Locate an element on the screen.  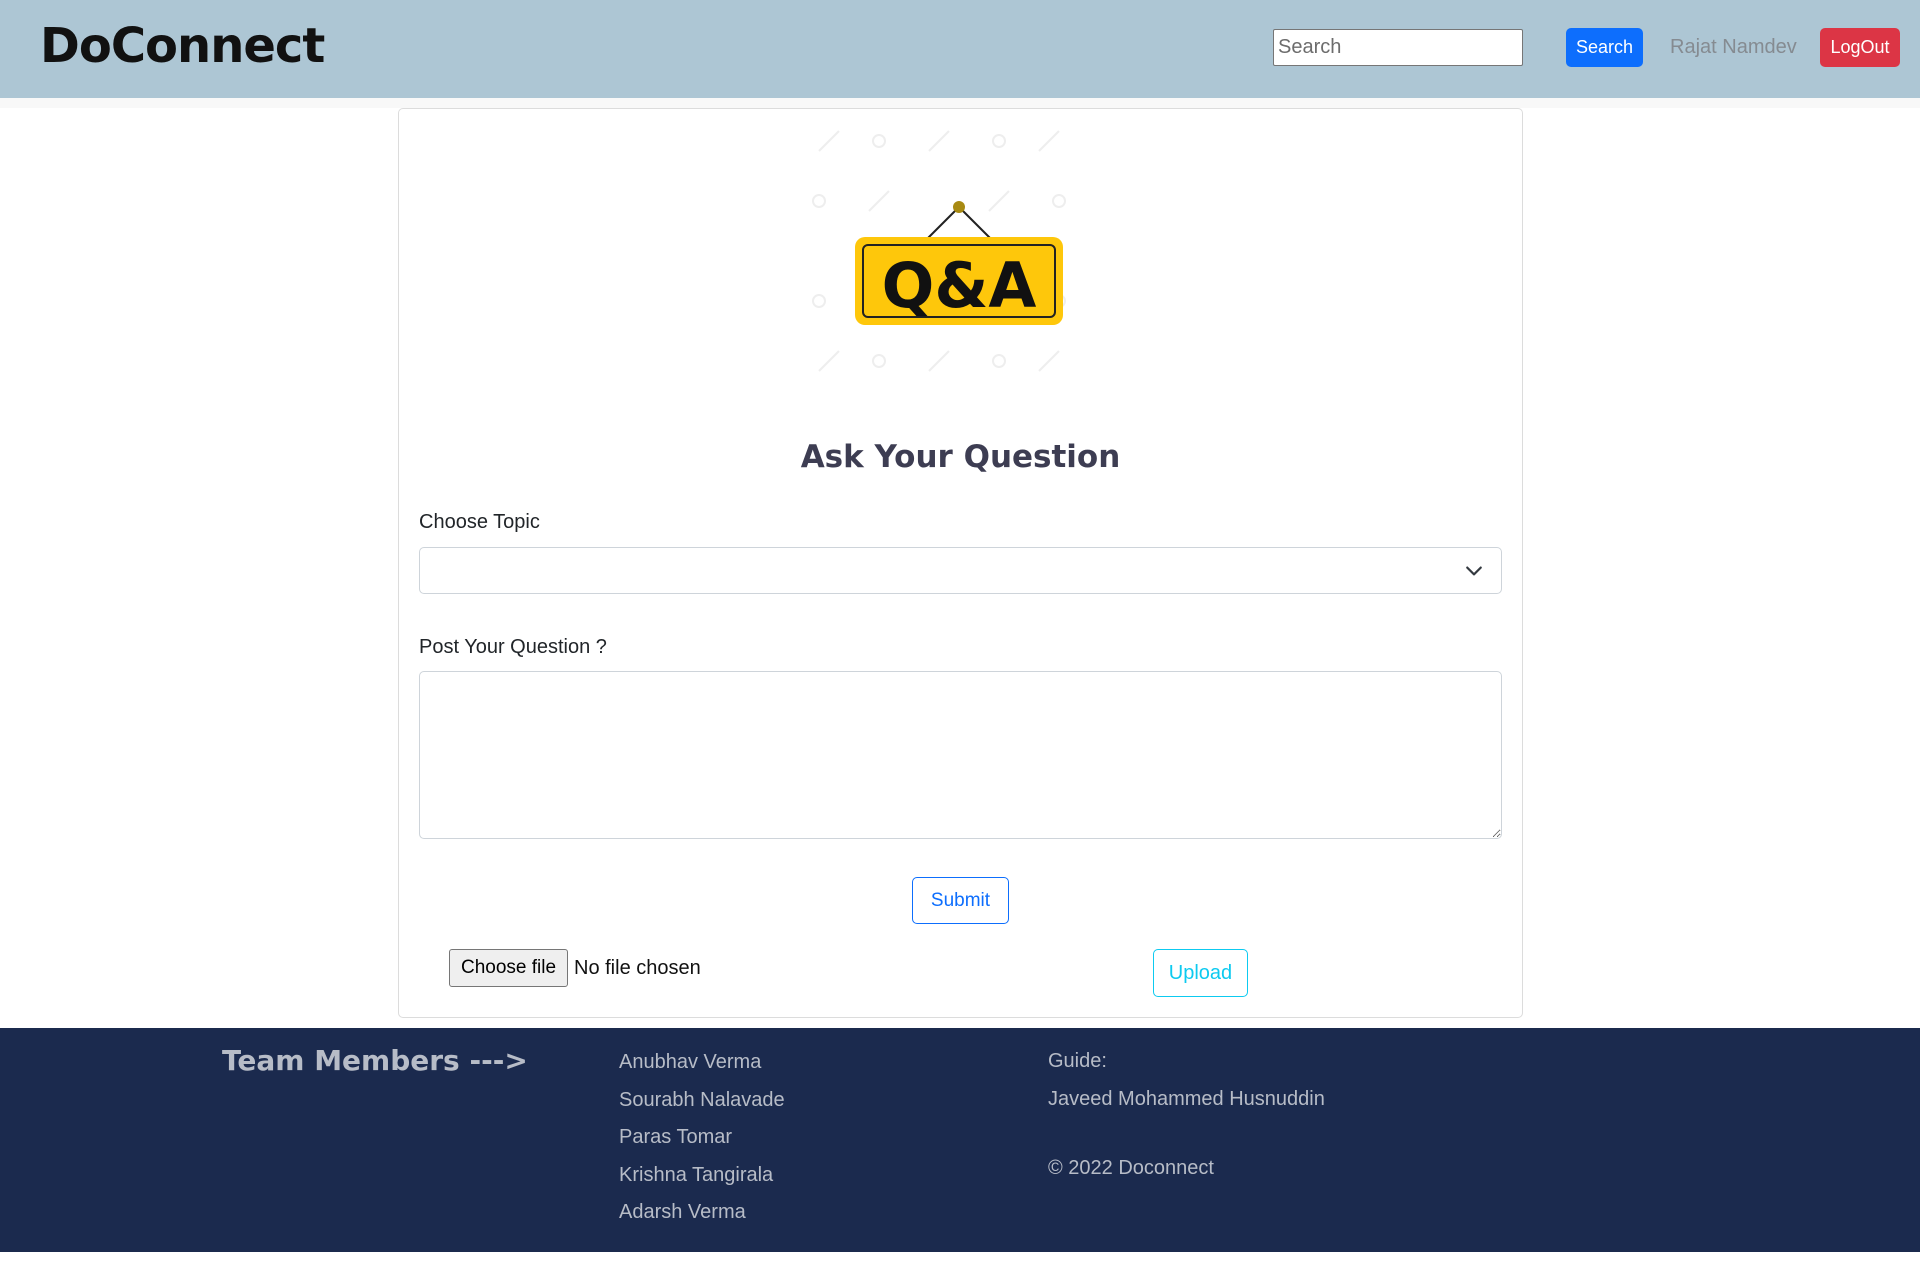
copyright: © 2022 Doconnect is located at coordinates (1131, 1168).